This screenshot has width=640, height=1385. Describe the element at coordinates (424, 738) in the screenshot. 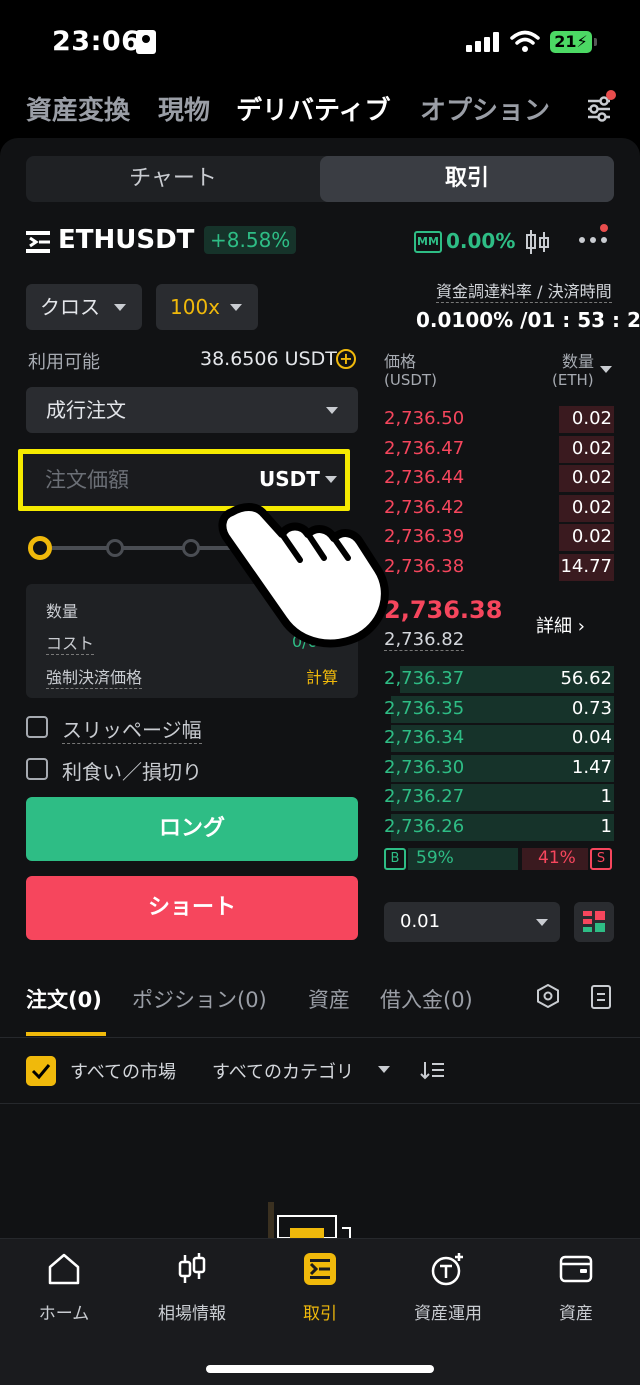

I see `order-price: 2,736.34` at that location.